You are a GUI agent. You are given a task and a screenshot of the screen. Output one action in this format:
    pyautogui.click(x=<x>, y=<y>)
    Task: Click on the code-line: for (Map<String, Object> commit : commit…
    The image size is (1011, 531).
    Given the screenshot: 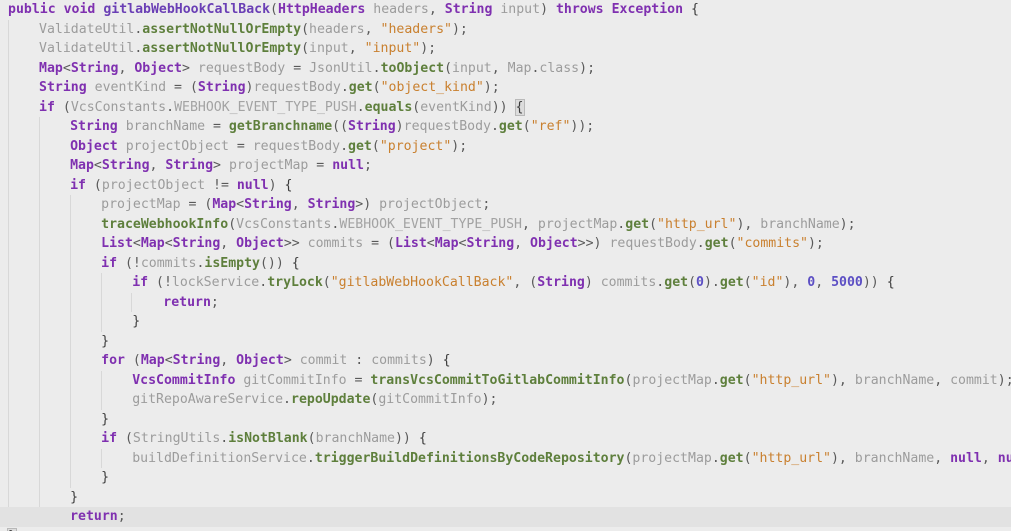 What is the action you would take?
    pyautogui.click(x=505, y=361)
    